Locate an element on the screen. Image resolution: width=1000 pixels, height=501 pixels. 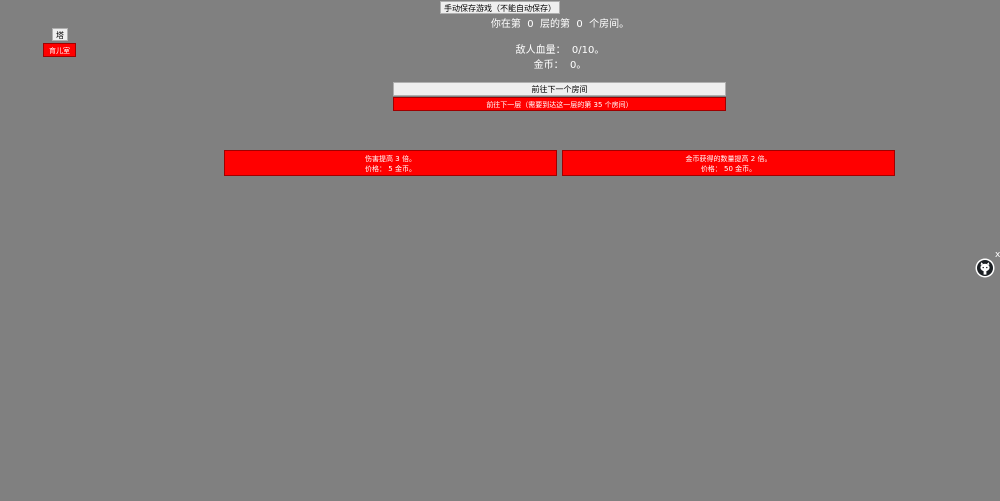
sidebar-red-button: 育儿室 is located at coordinates (59, 50).